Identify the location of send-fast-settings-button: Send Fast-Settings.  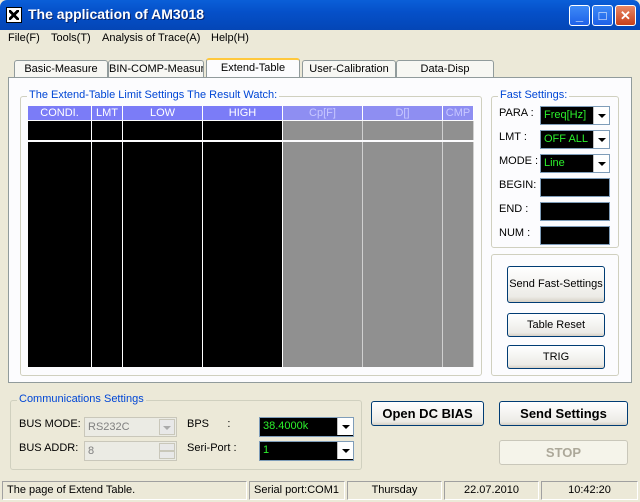
(556, 284).